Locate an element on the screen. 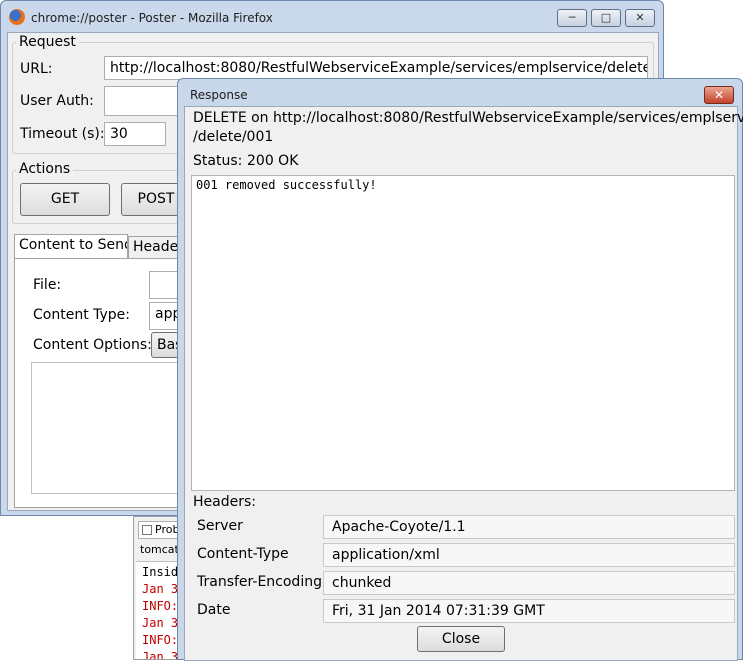 This screenshot has height=661, width=743. response-dialog-title: Response is located at coordinates (219, 95).